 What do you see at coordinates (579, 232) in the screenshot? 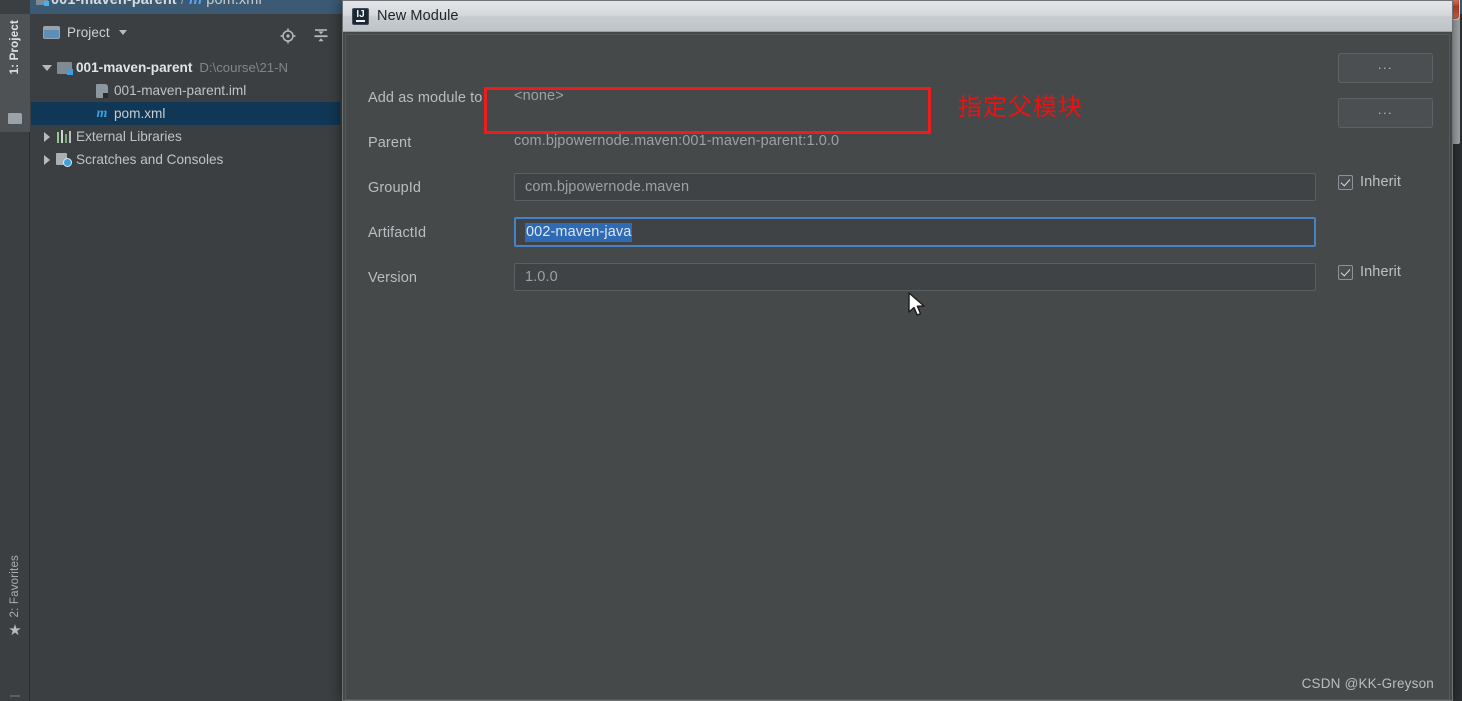
I see `artifactid-value: 002-maven-java` at bounding box center [579, 232].